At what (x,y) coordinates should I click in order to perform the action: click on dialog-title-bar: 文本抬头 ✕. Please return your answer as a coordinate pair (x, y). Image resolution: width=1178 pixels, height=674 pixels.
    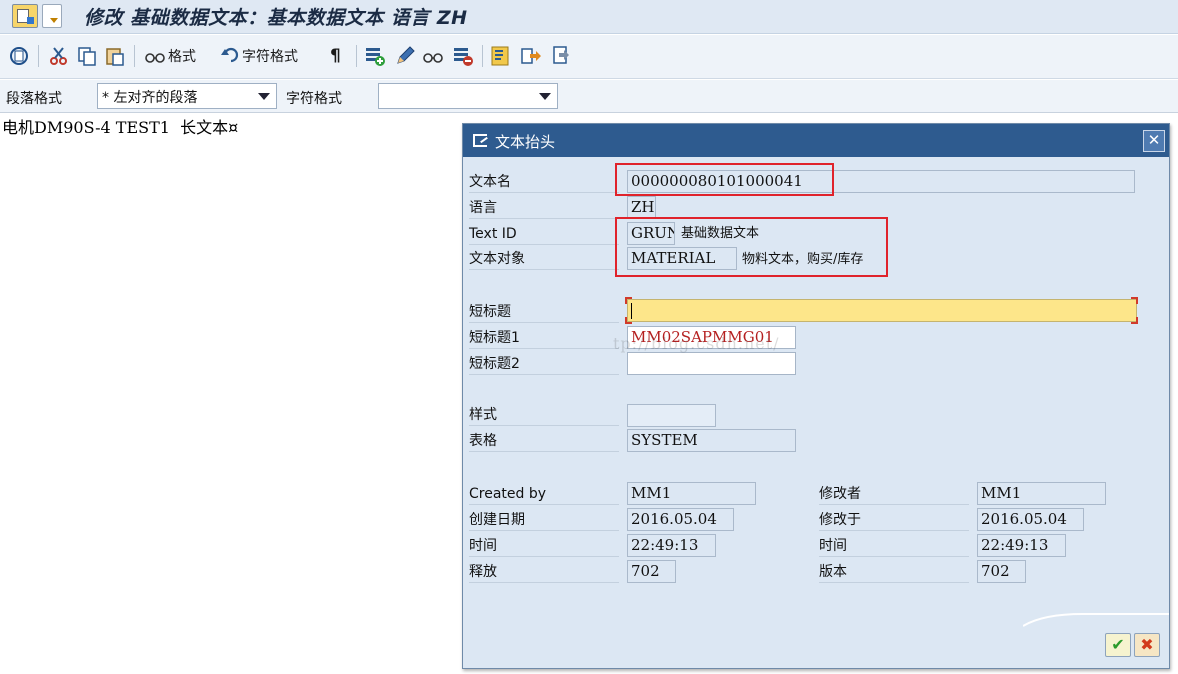
    Looking at the image, I should click on (816, 140).